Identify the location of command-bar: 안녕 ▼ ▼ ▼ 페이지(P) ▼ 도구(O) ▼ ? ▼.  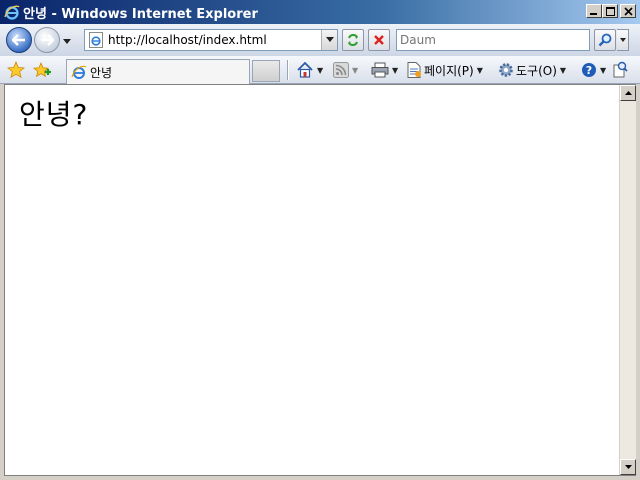
(320, 70).